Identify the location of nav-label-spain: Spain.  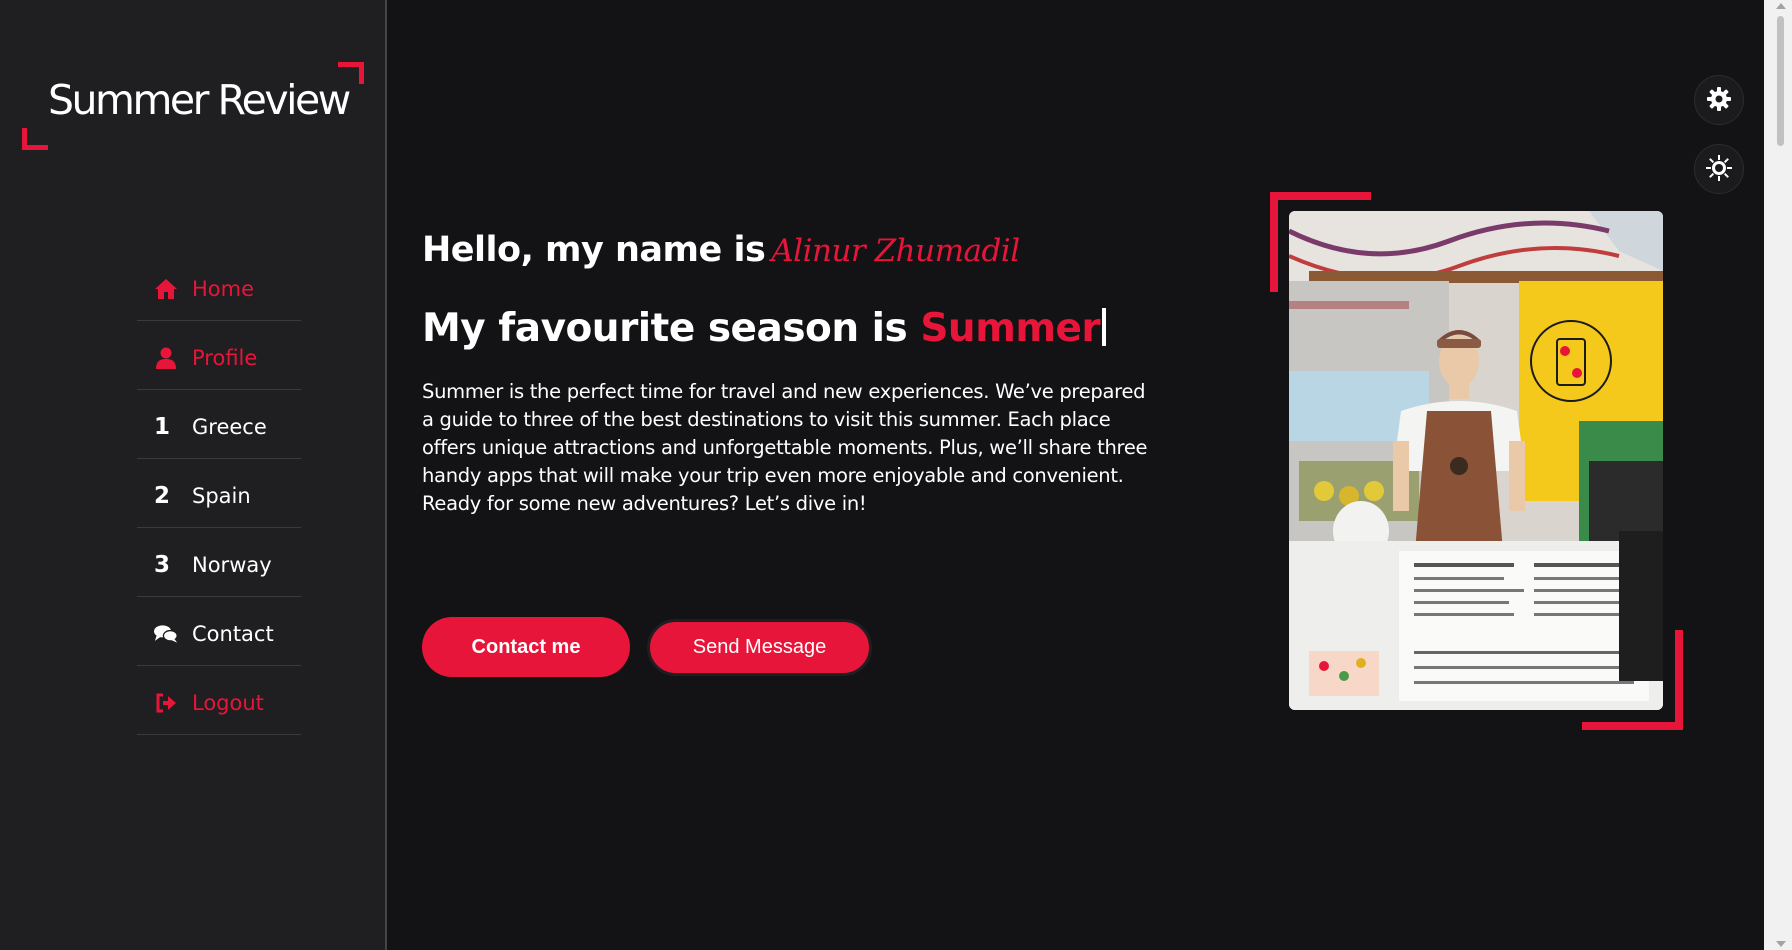
(221, 496).